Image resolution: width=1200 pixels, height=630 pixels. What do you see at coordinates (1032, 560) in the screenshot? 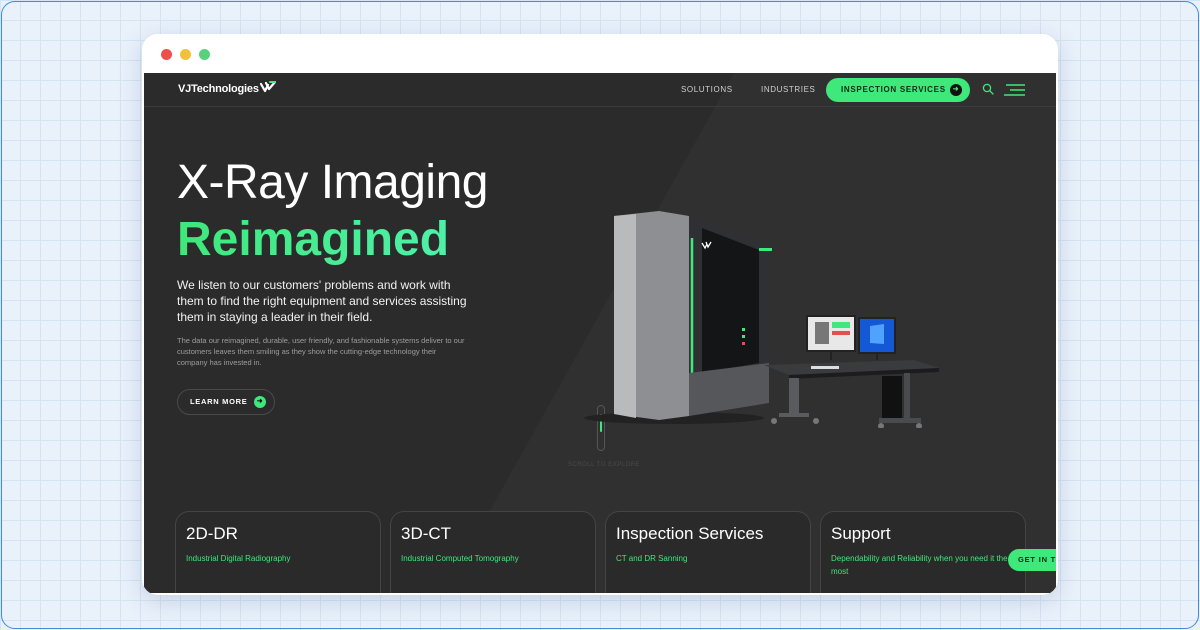
I see `get-in-touch-button: GET IN T` at bounding box center [1032, 560].